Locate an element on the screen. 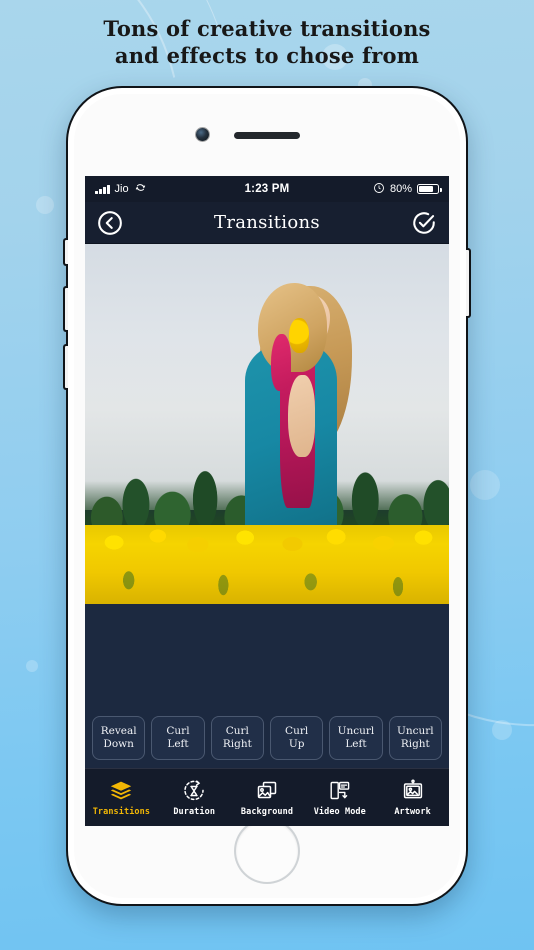 Image resolution: width=534 pixels, height=950 pixels. tab-label-background: Background is located at coordinates (267, 811).